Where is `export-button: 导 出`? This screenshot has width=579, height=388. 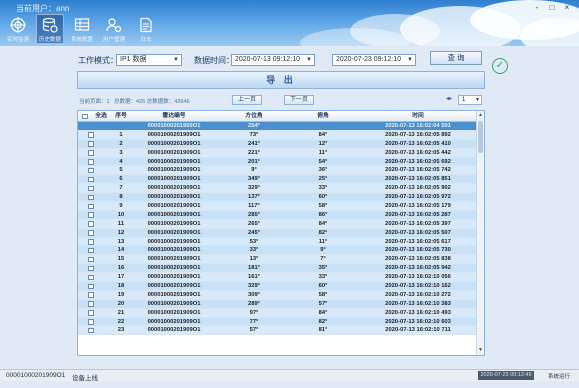
export-button: 导 出 is located at coordinates (281, 80).